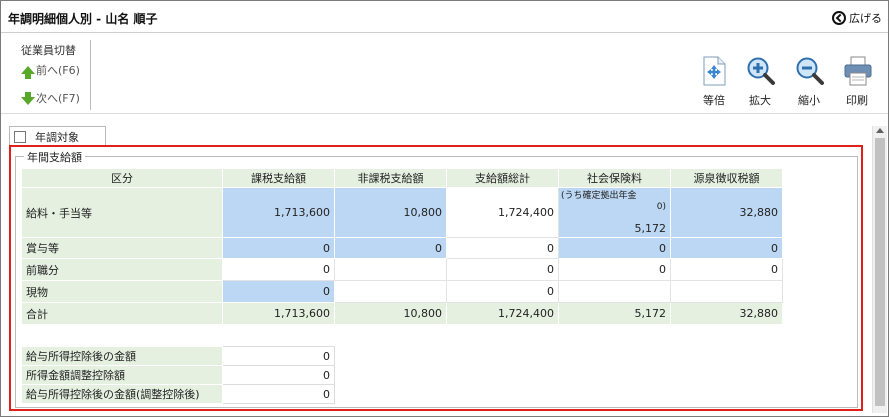 This screenshot has width=889, height=417. What do you see at coordinates (28, 72) in the screenshot?
I see `arrow-up-icon` at bounding box center [28, 72].